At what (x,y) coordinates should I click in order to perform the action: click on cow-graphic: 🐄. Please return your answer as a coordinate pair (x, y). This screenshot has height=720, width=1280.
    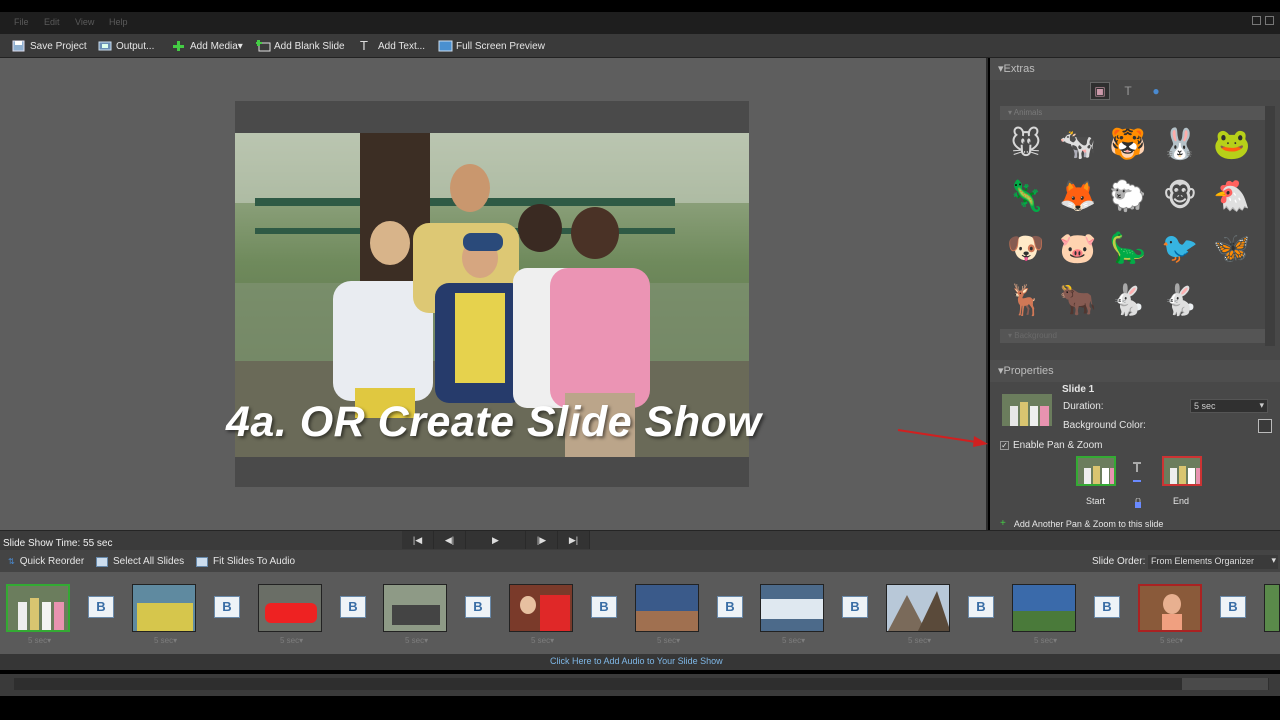
    Looking at the image, I should click on (1078, 144).